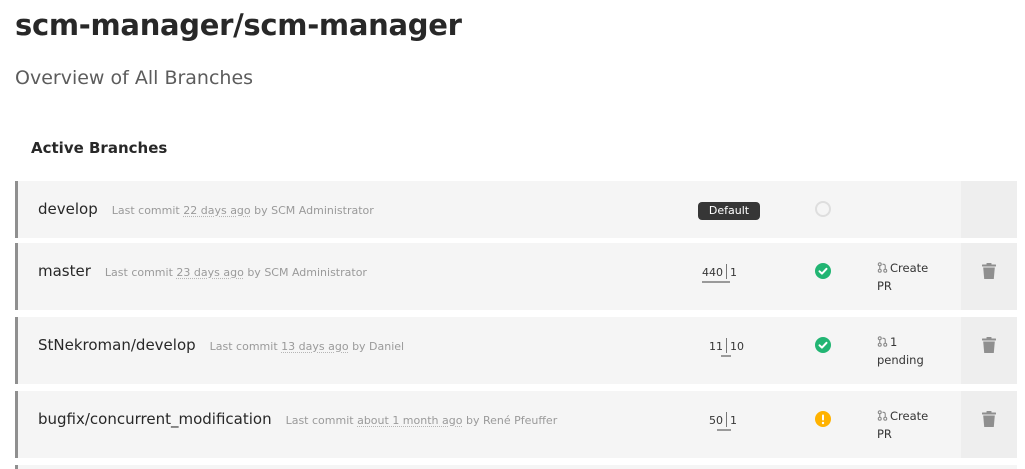 The width and height of the screenshot is (1025, 469). I want to click on ahead-behind-indicator: 440 1, so click(719, 273).